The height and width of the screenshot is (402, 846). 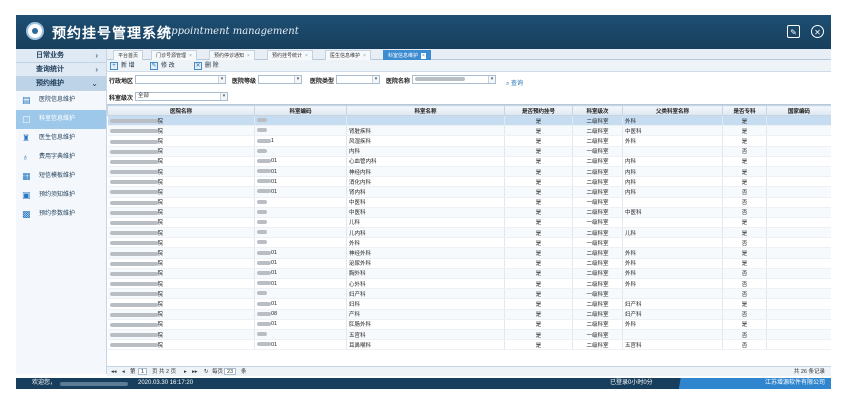 What do you see at coordinates (358, 79) in the screenshot?
I see `type-select: ▾` at bounding box center [358, 79].